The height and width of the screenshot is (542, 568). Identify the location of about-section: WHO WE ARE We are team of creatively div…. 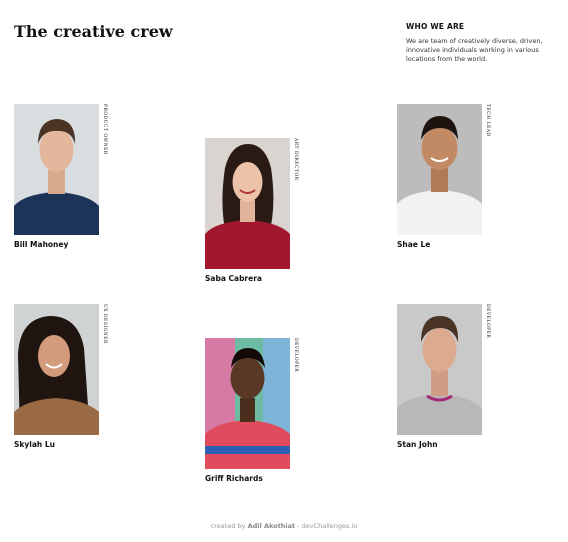
(481, 43).